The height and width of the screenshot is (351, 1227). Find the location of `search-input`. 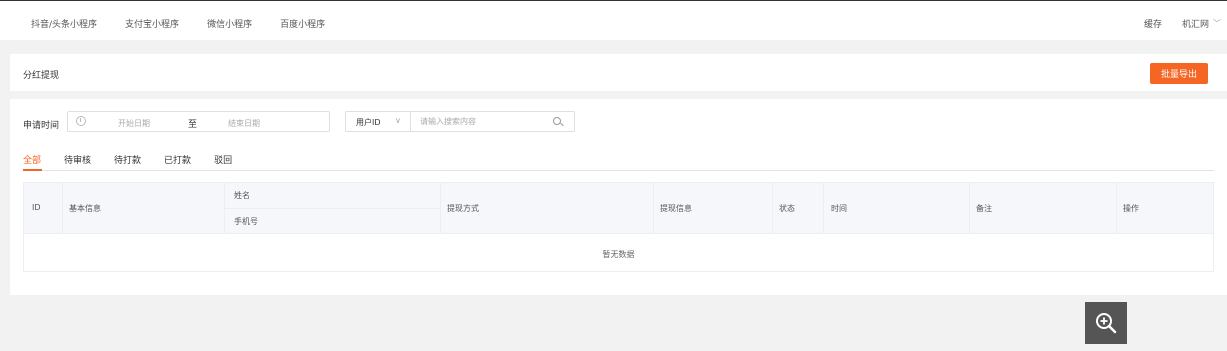

search-input is located at coordinates (480, 121).